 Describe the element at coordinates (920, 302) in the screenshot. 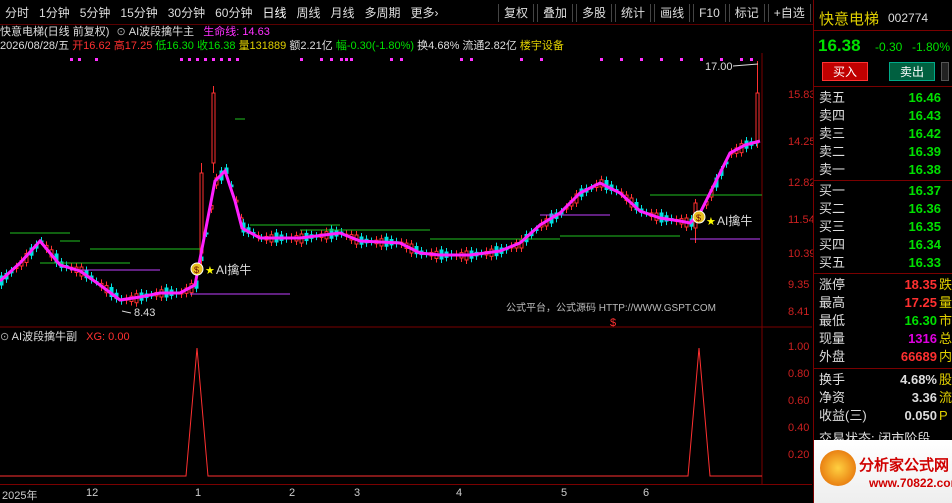

I see `stat-value: 17.25` at that location.